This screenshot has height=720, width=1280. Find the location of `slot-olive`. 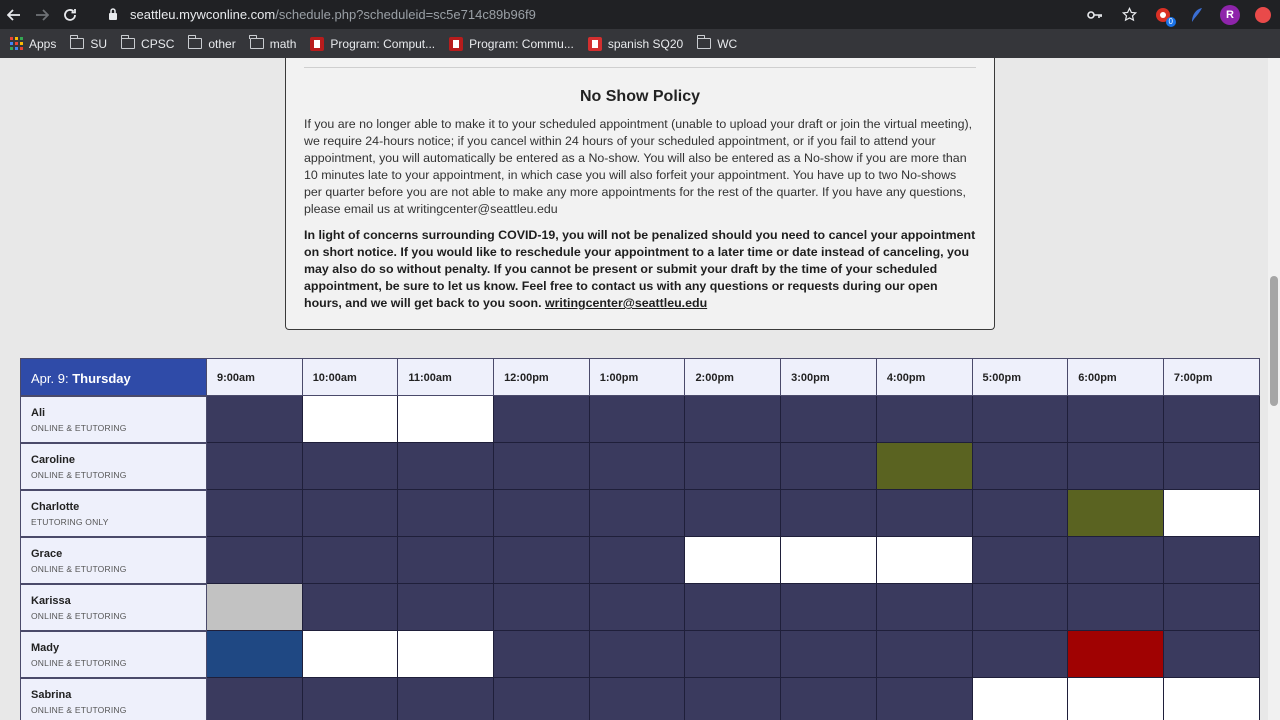

slot-olive is located at coordinates (924, 466).